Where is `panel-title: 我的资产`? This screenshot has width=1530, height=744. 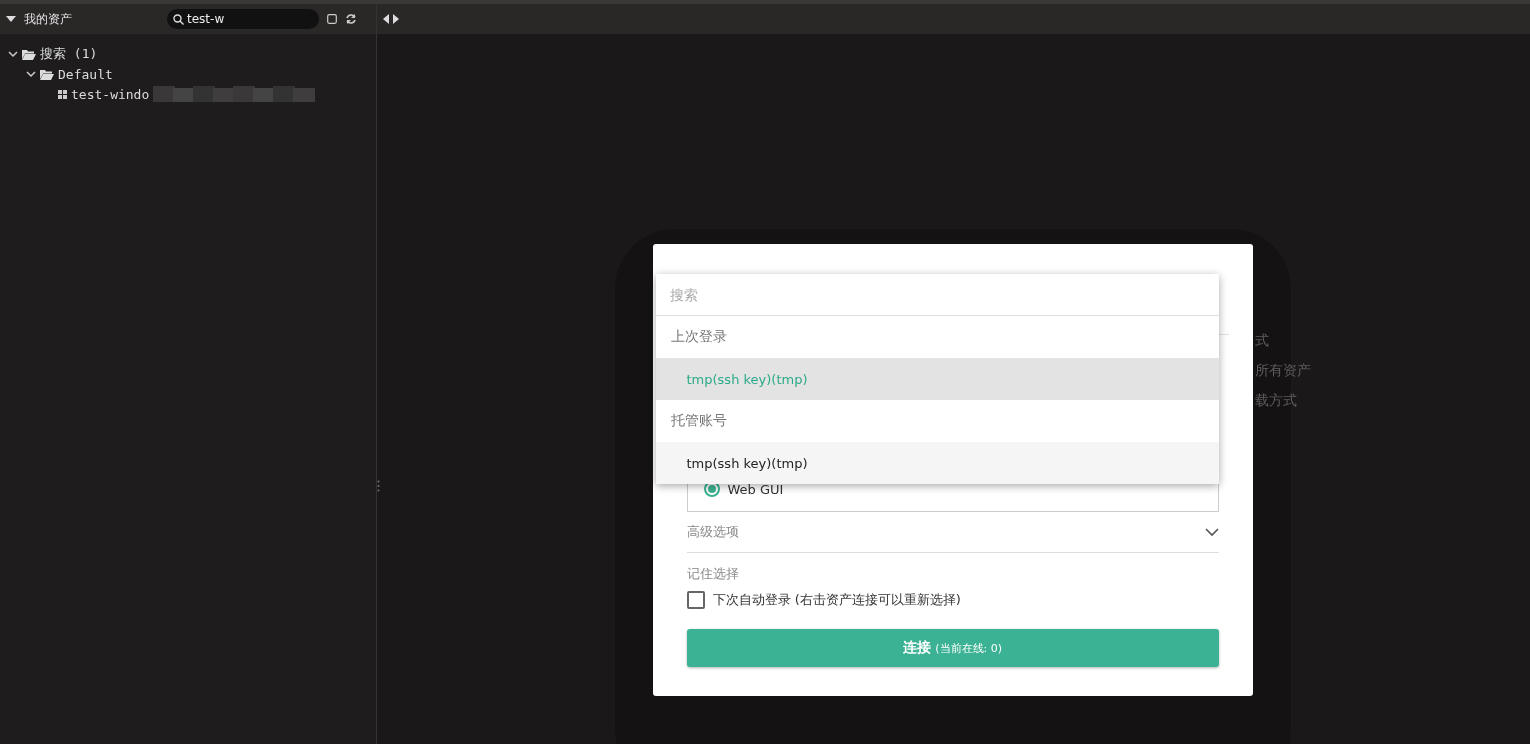 panel-title: 我的资产 is located at coordinates (48, 19).